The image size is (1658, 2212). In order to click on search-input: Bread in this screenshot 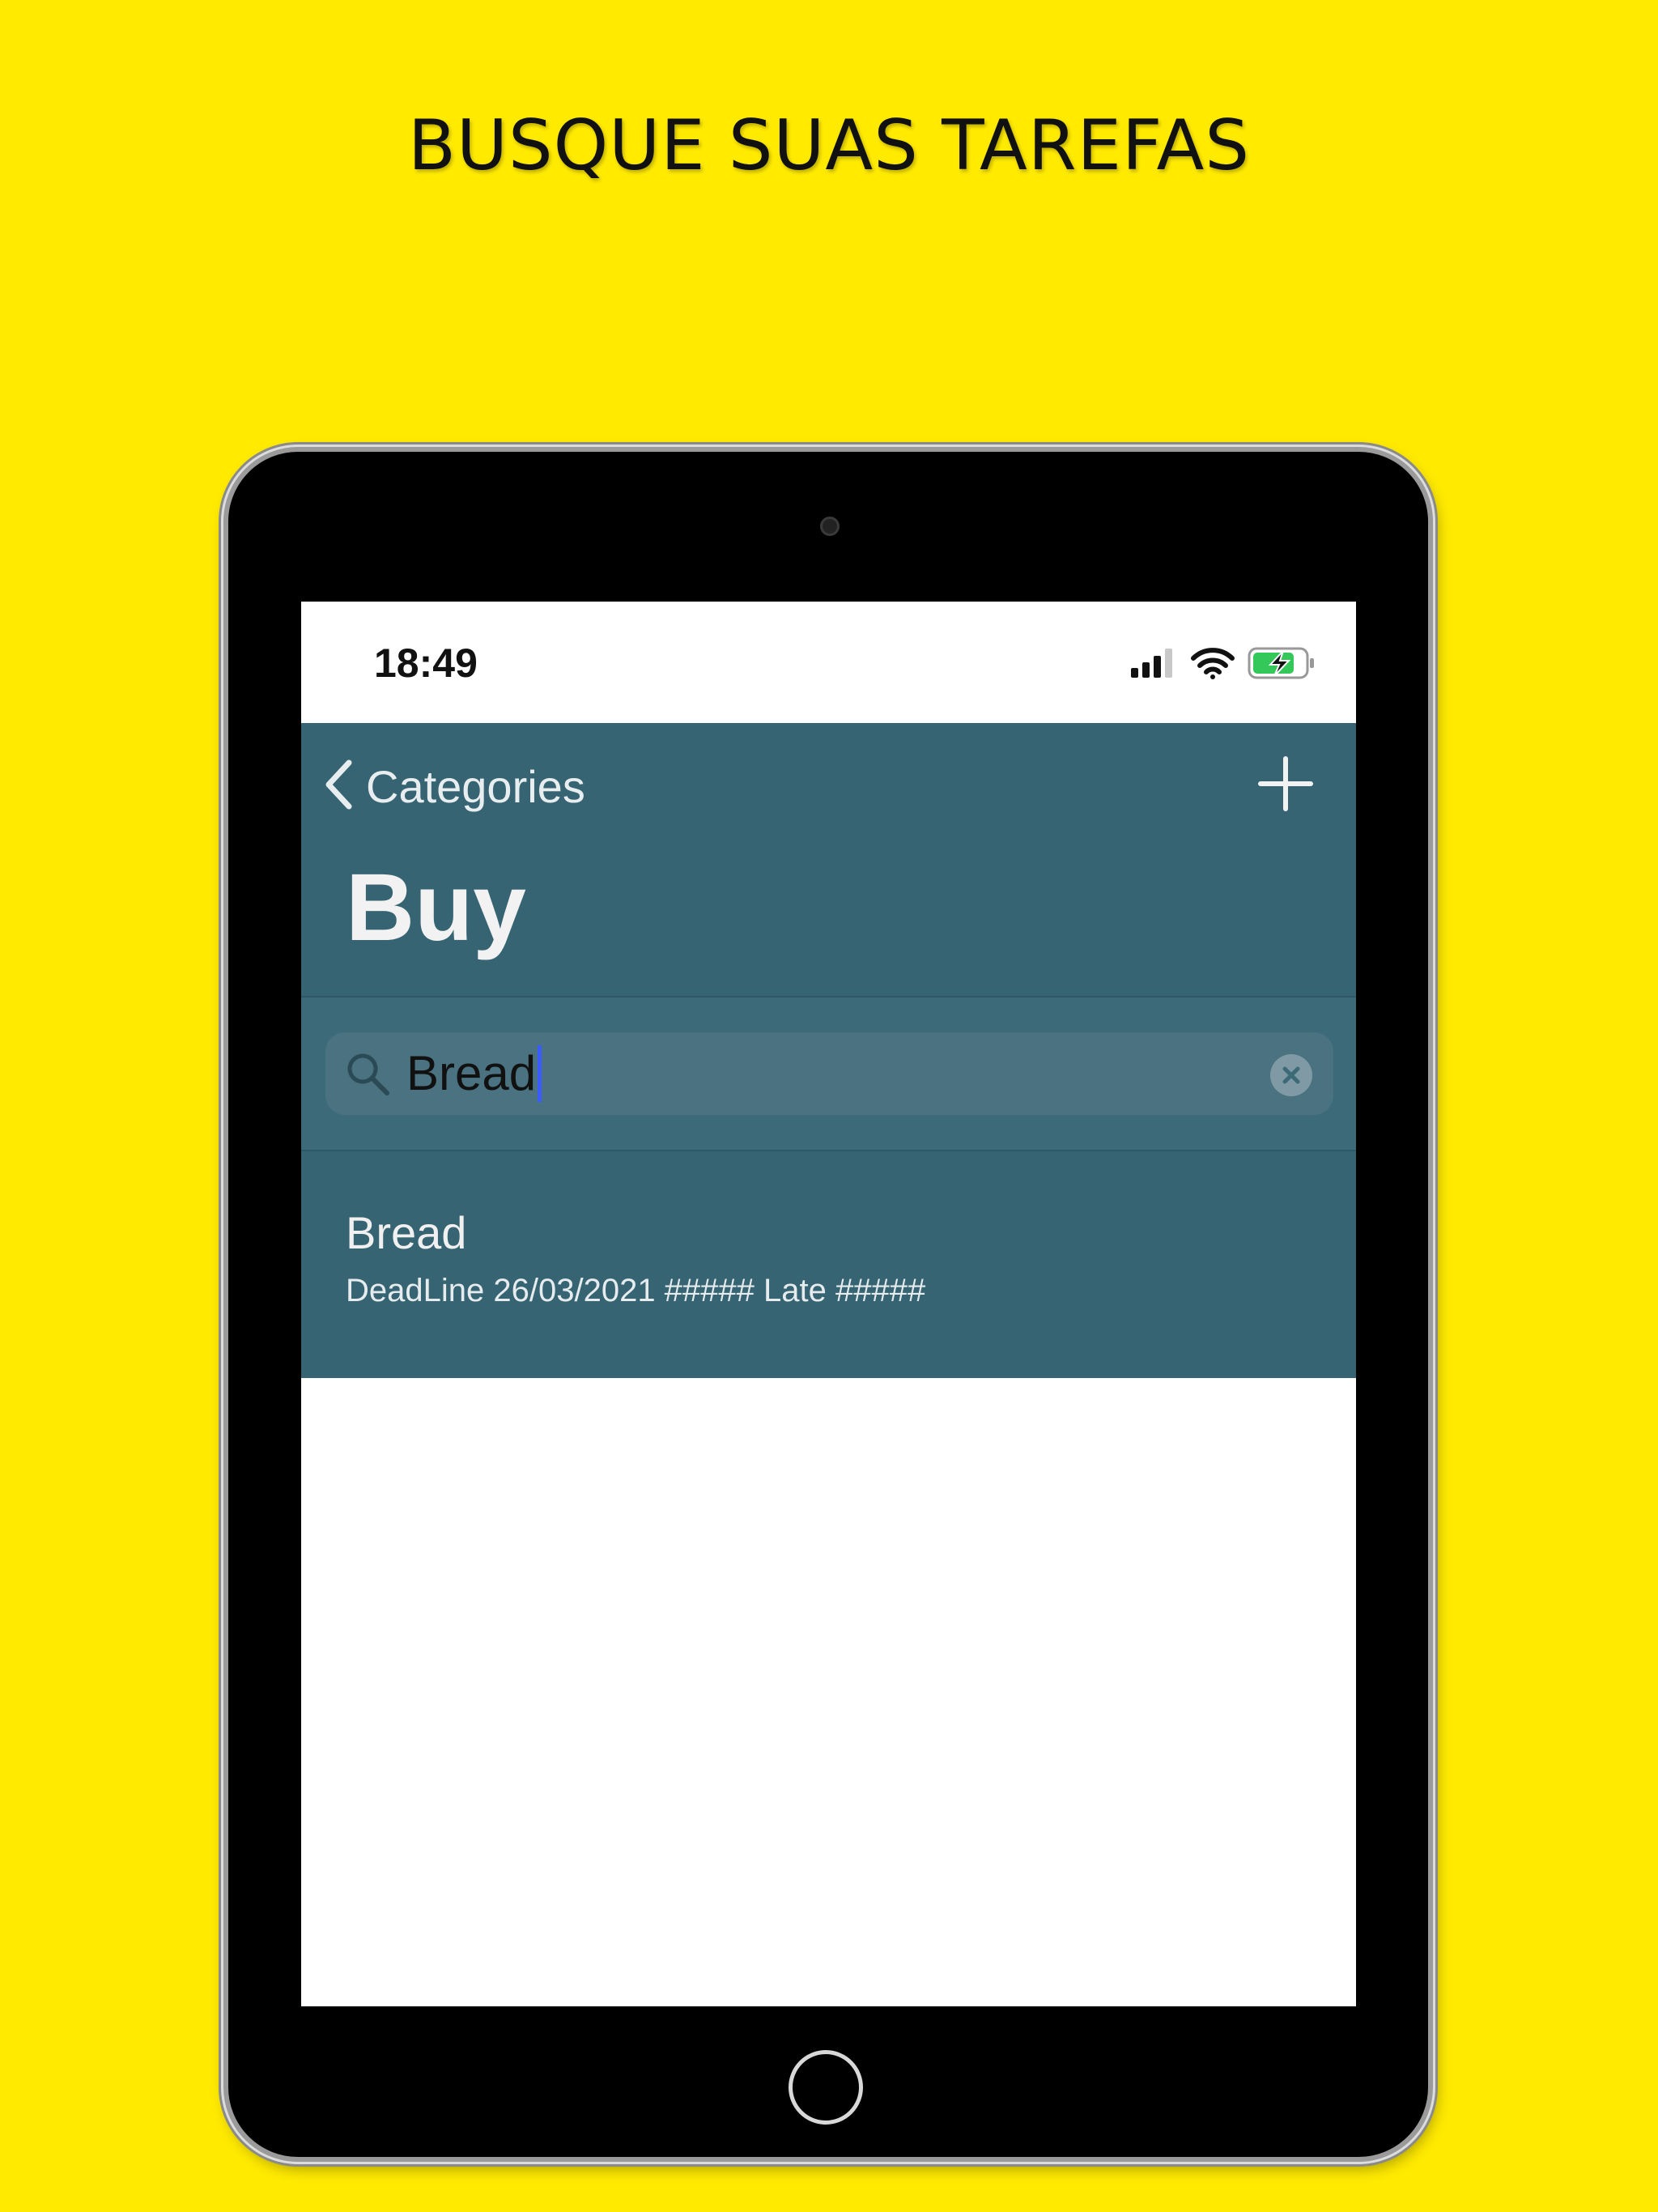, I will do `click(829, 1073)`.